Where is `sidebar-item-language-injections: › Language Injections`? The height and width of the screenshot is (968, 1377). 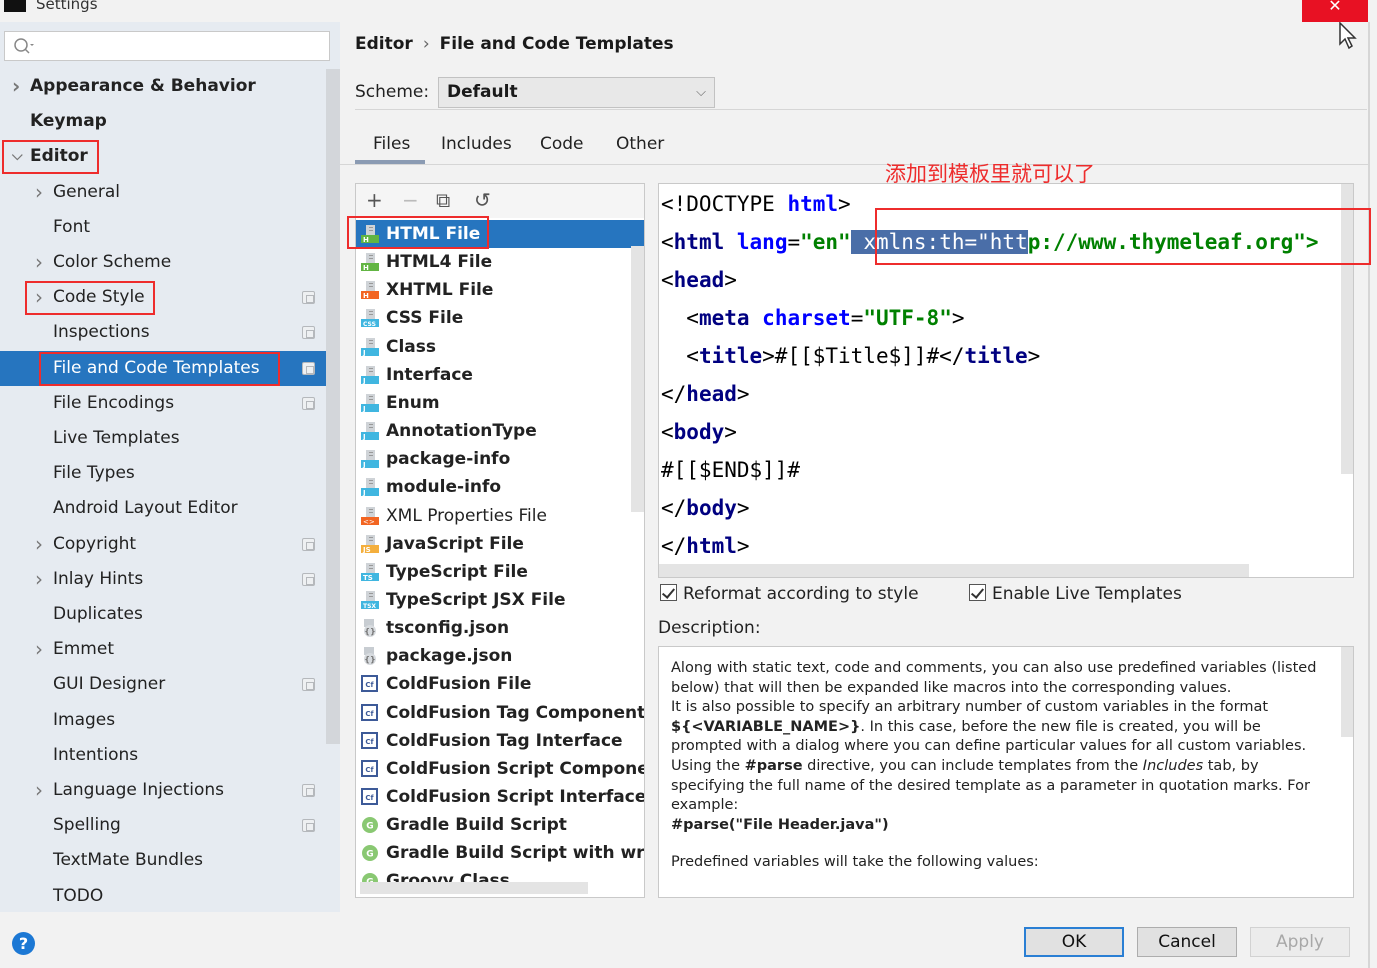 sidebar-item-language-injections: › Language Injections is located at coordinates (163, 790).